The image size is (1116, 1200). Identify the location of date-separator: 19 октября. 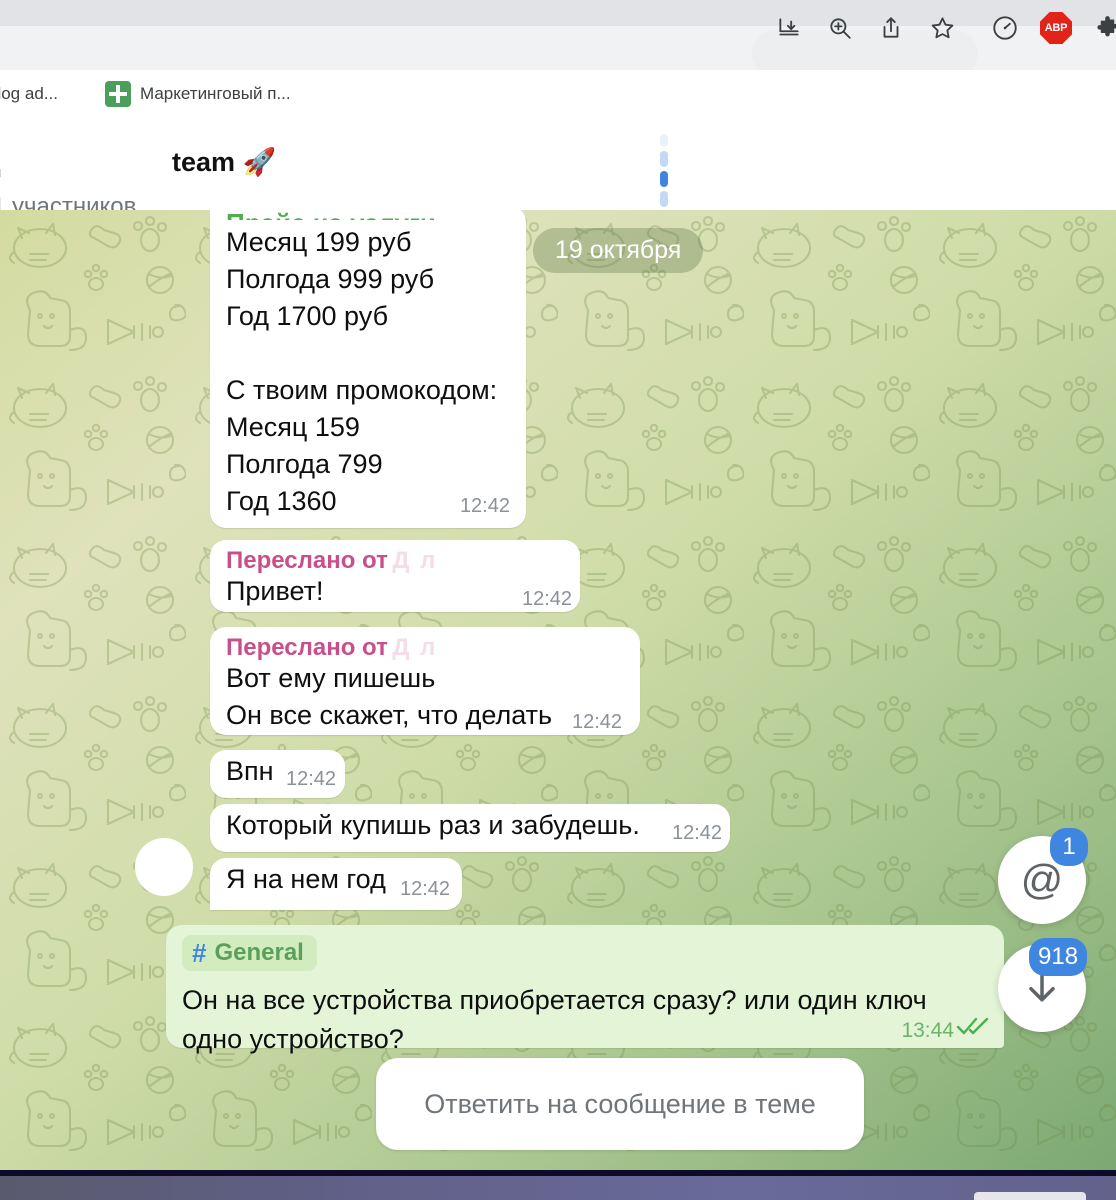
(618, 250).